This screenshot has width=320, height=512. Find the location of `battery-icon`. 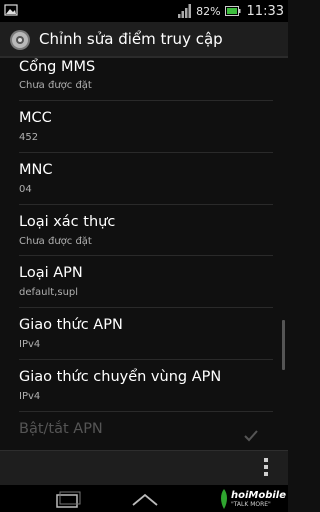

battery-icon is located at coordinates (232, 11).